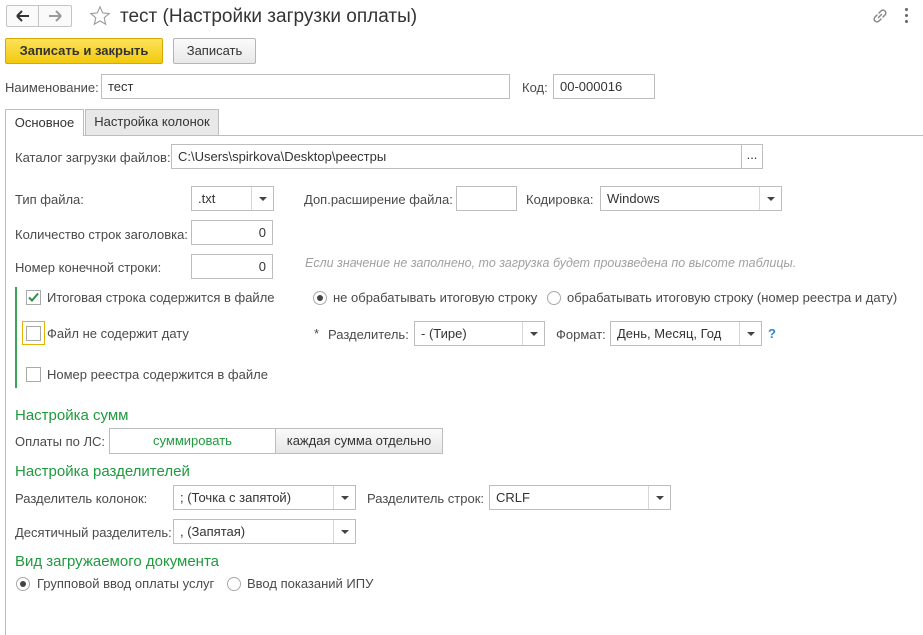 The height and width of the screenshot is (635, 923). What do you see at coordinates (880, 17) in the screenshot?
I see `link-icon` at bounding box center [880, 17].